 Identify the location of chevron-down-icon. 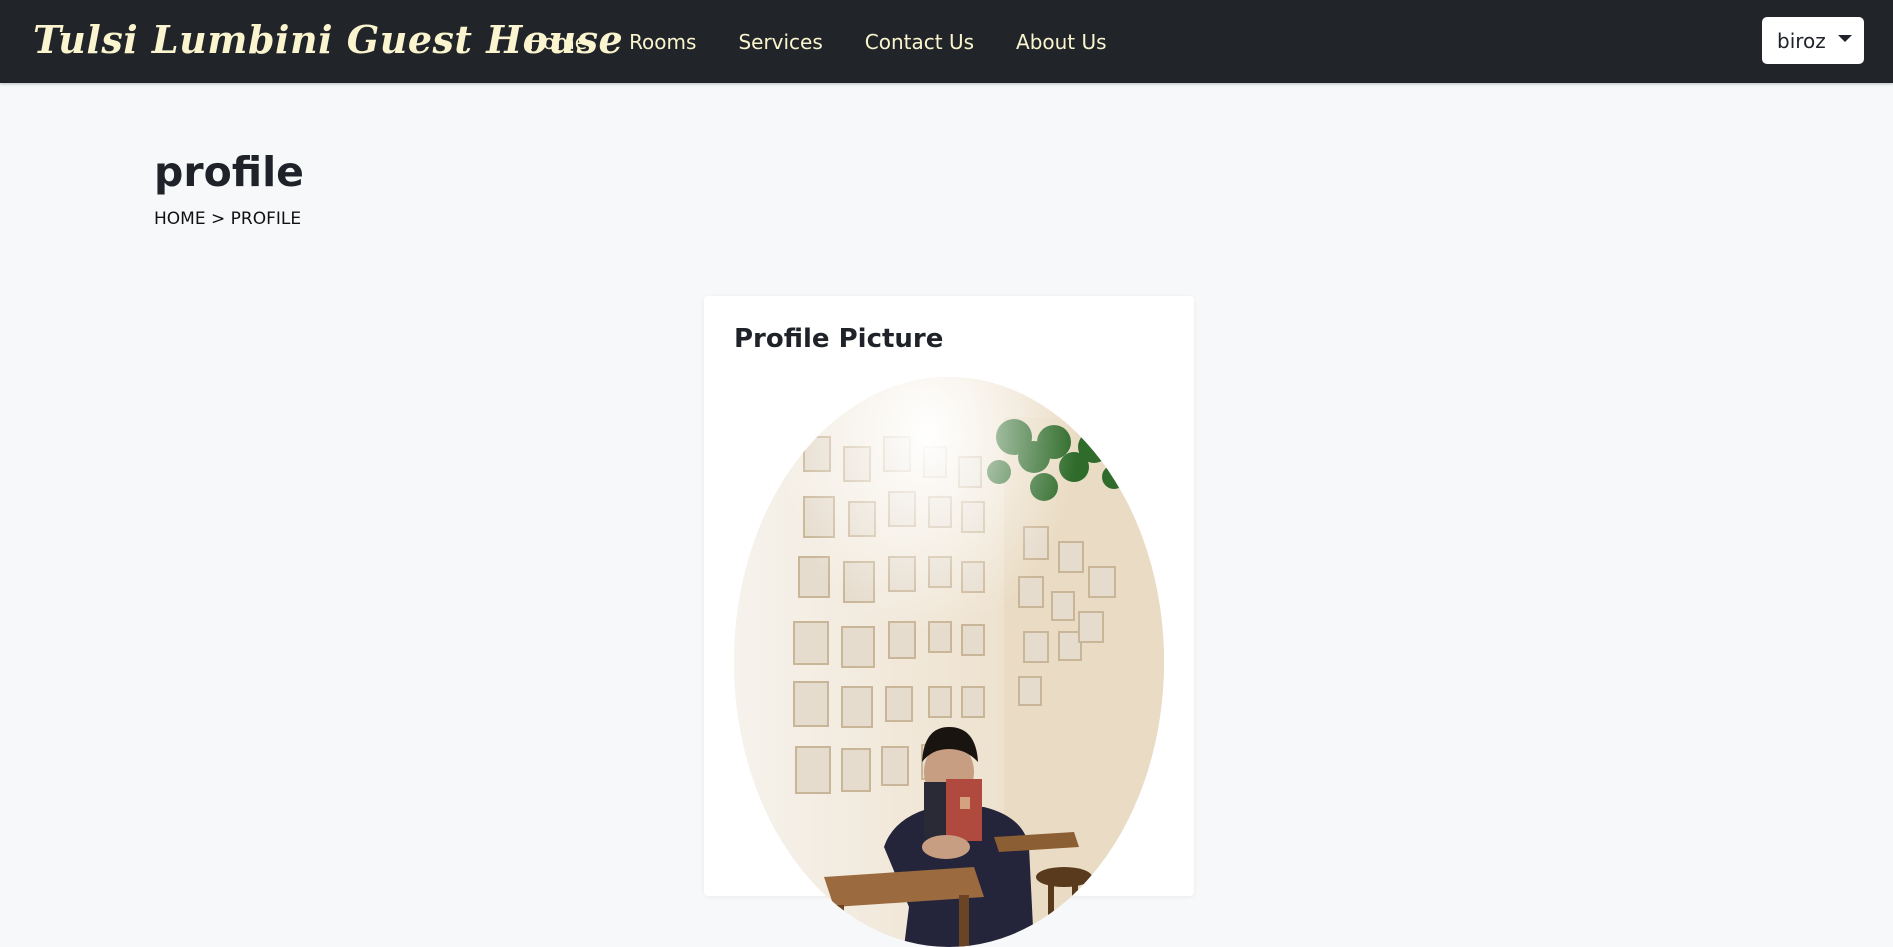
(1844, 38).